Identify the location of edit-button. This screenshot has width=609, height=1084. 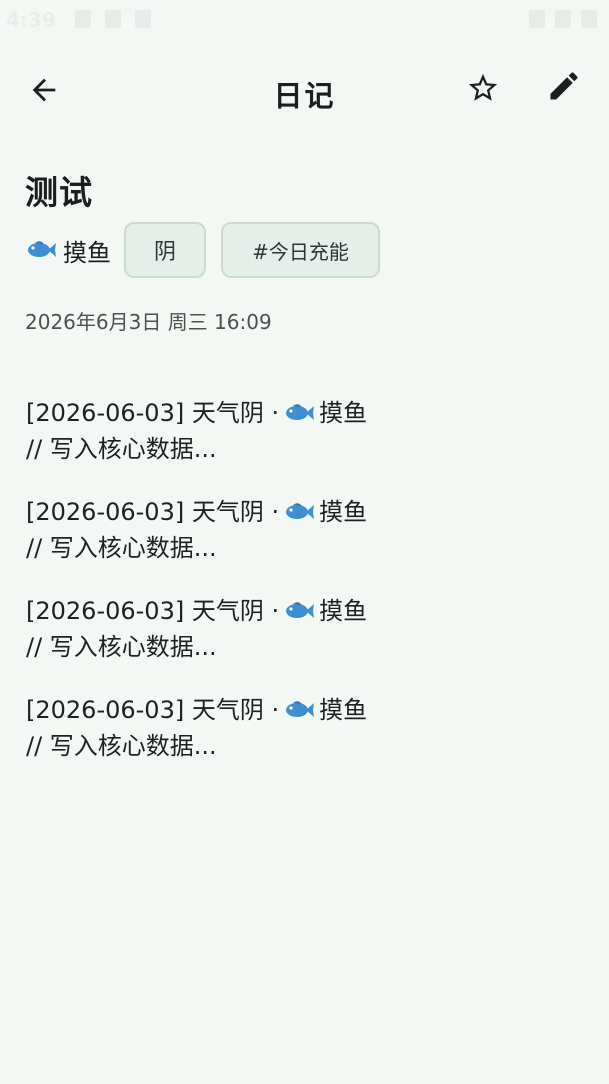
(564, 86).